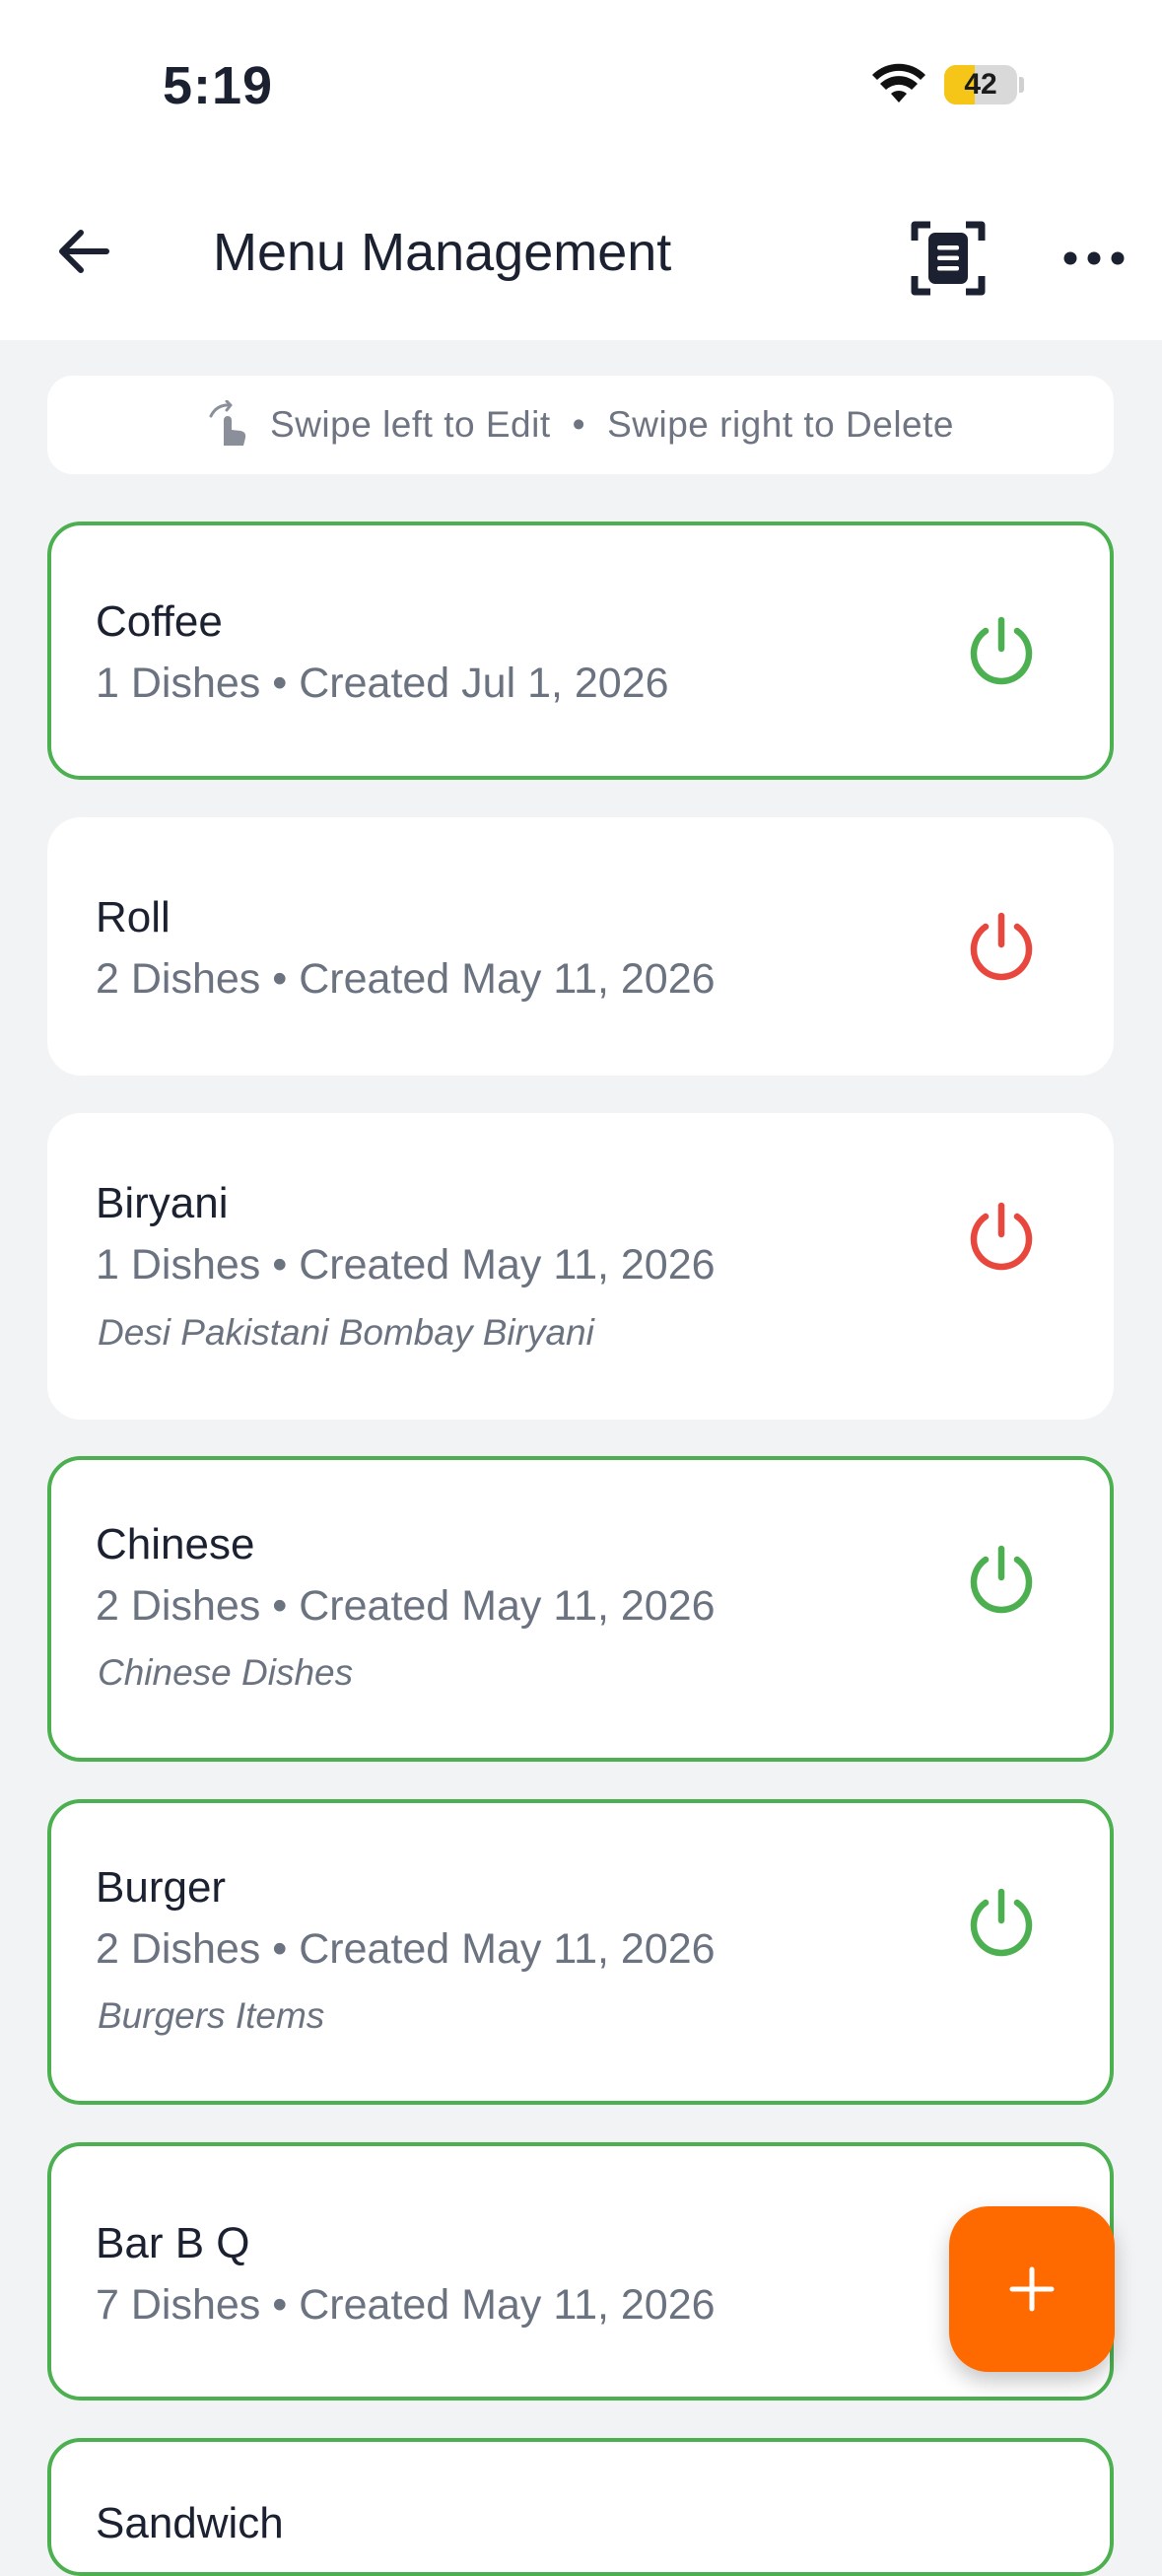 This screenshot has width=1162, height=2576. What do you see at coordinates (406, 2305) in the screenshot?
I see `category-meta: 7 Dishes • Created May 11, 2026` at bounding box center [406, 2305].